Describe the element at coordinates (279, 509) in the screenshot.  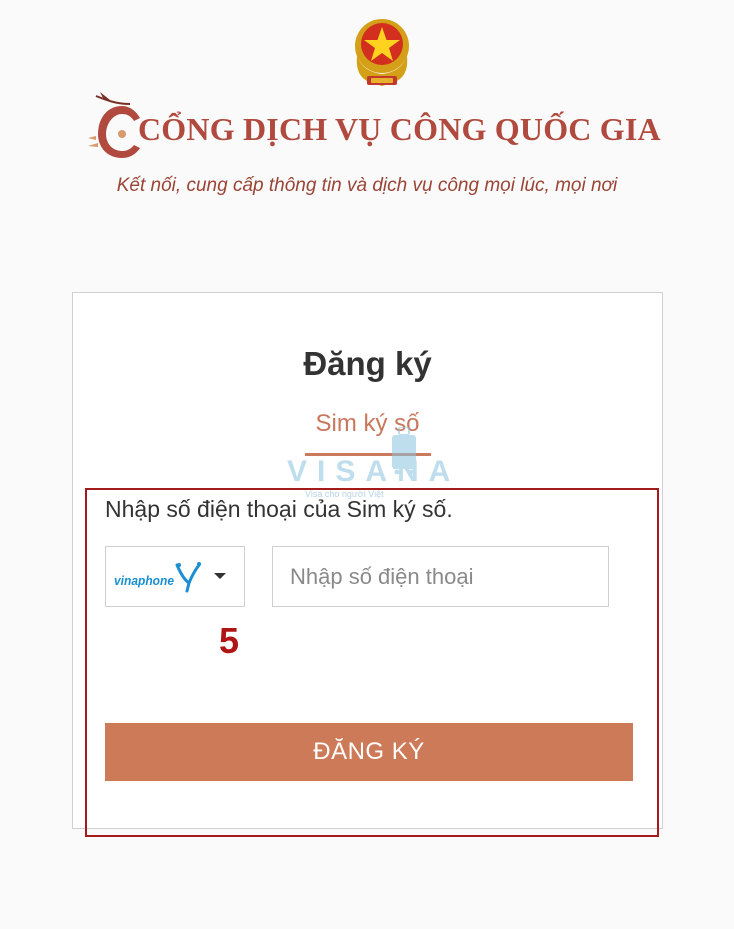
I see `instruction-text: Nhập số điện thoại của Sim ký số.` at that location.